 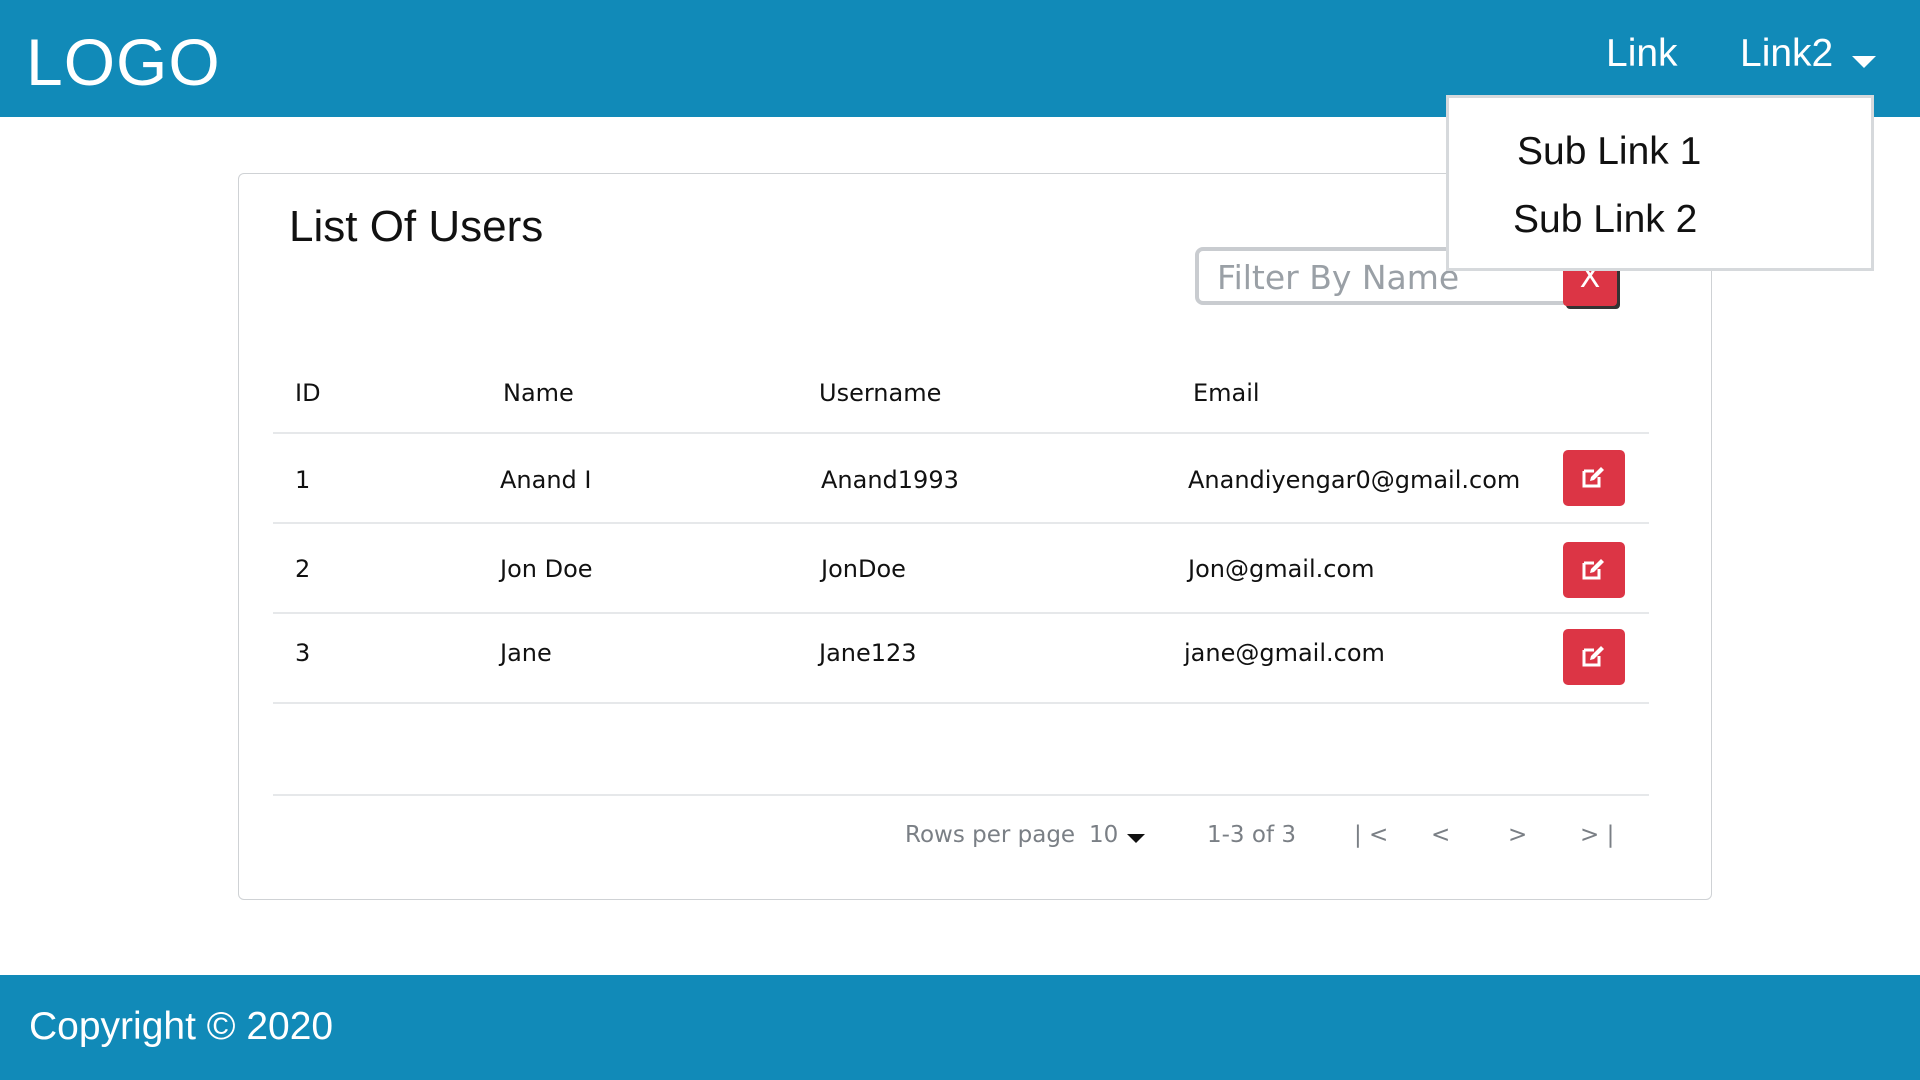 I want to click on footer: Copyright © 2020, so click(x=960, y=1027).